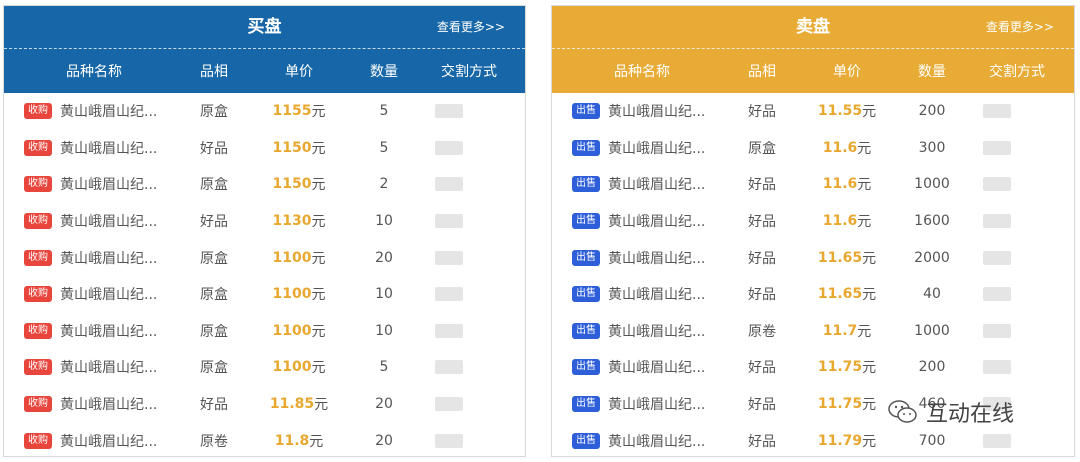 This screenshot has height=462, width=1080. I want to click on sell-table-row: 出售 黄山峨眉山纪... 好品 11.75 元 200, so click(813, 367).